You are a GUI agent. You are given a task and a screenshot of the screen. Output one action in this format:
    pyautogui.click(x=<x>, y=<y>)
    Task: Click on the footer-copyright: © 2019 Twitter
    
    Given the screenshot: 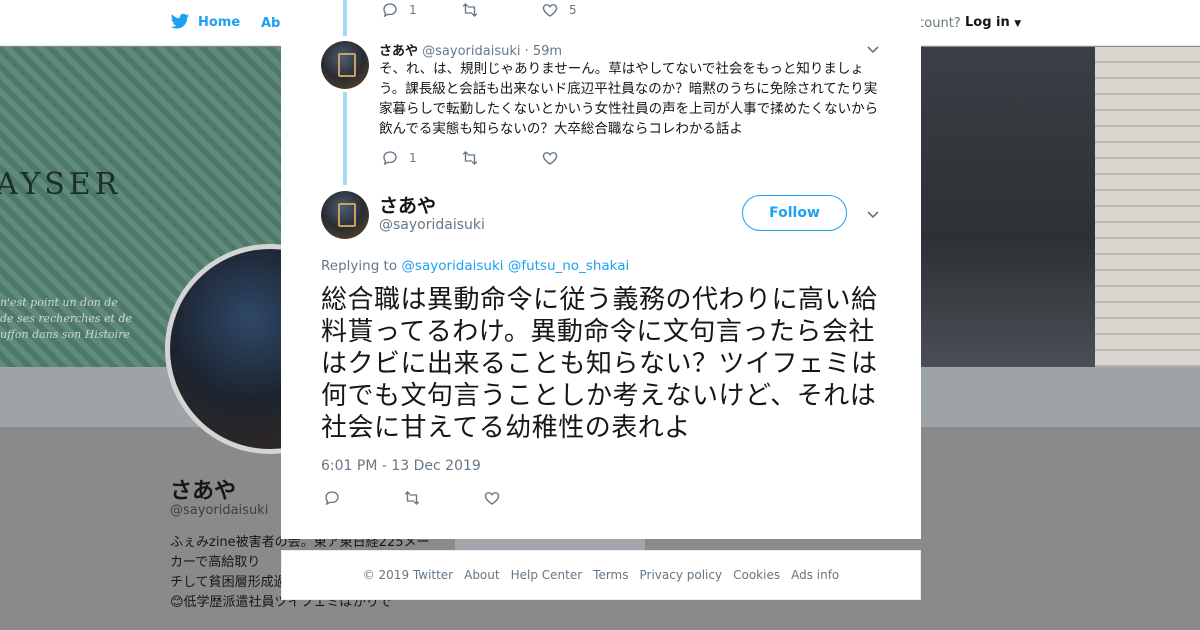 What is the action you would take?
    pyautogui.click(x=408, y=575)
    